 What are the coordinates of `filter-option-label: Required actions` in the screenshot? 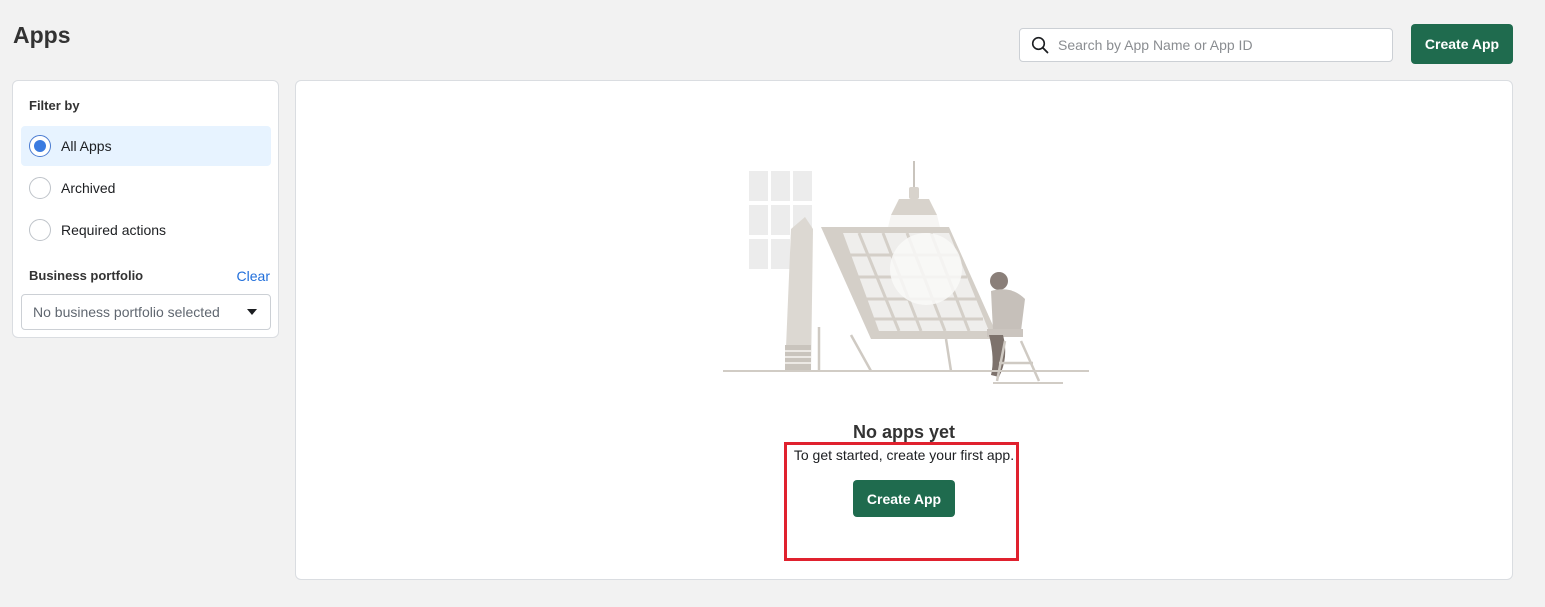 It's located at (114, 230).